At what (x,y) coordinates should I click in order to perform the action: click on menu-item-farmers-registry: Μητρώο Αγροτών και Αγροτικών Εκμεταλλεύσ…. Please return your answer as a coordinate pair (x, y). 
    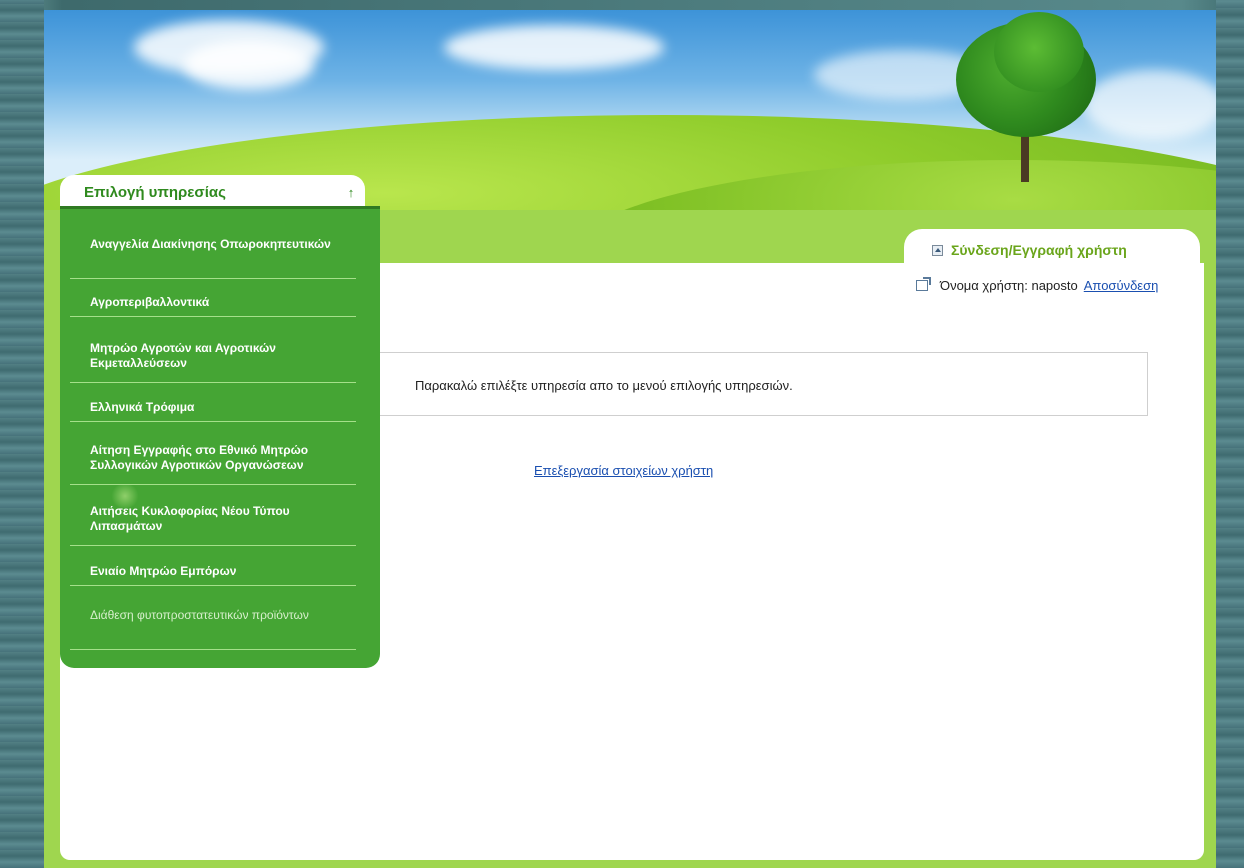
    Looking at the image, I should click on (213, 362).